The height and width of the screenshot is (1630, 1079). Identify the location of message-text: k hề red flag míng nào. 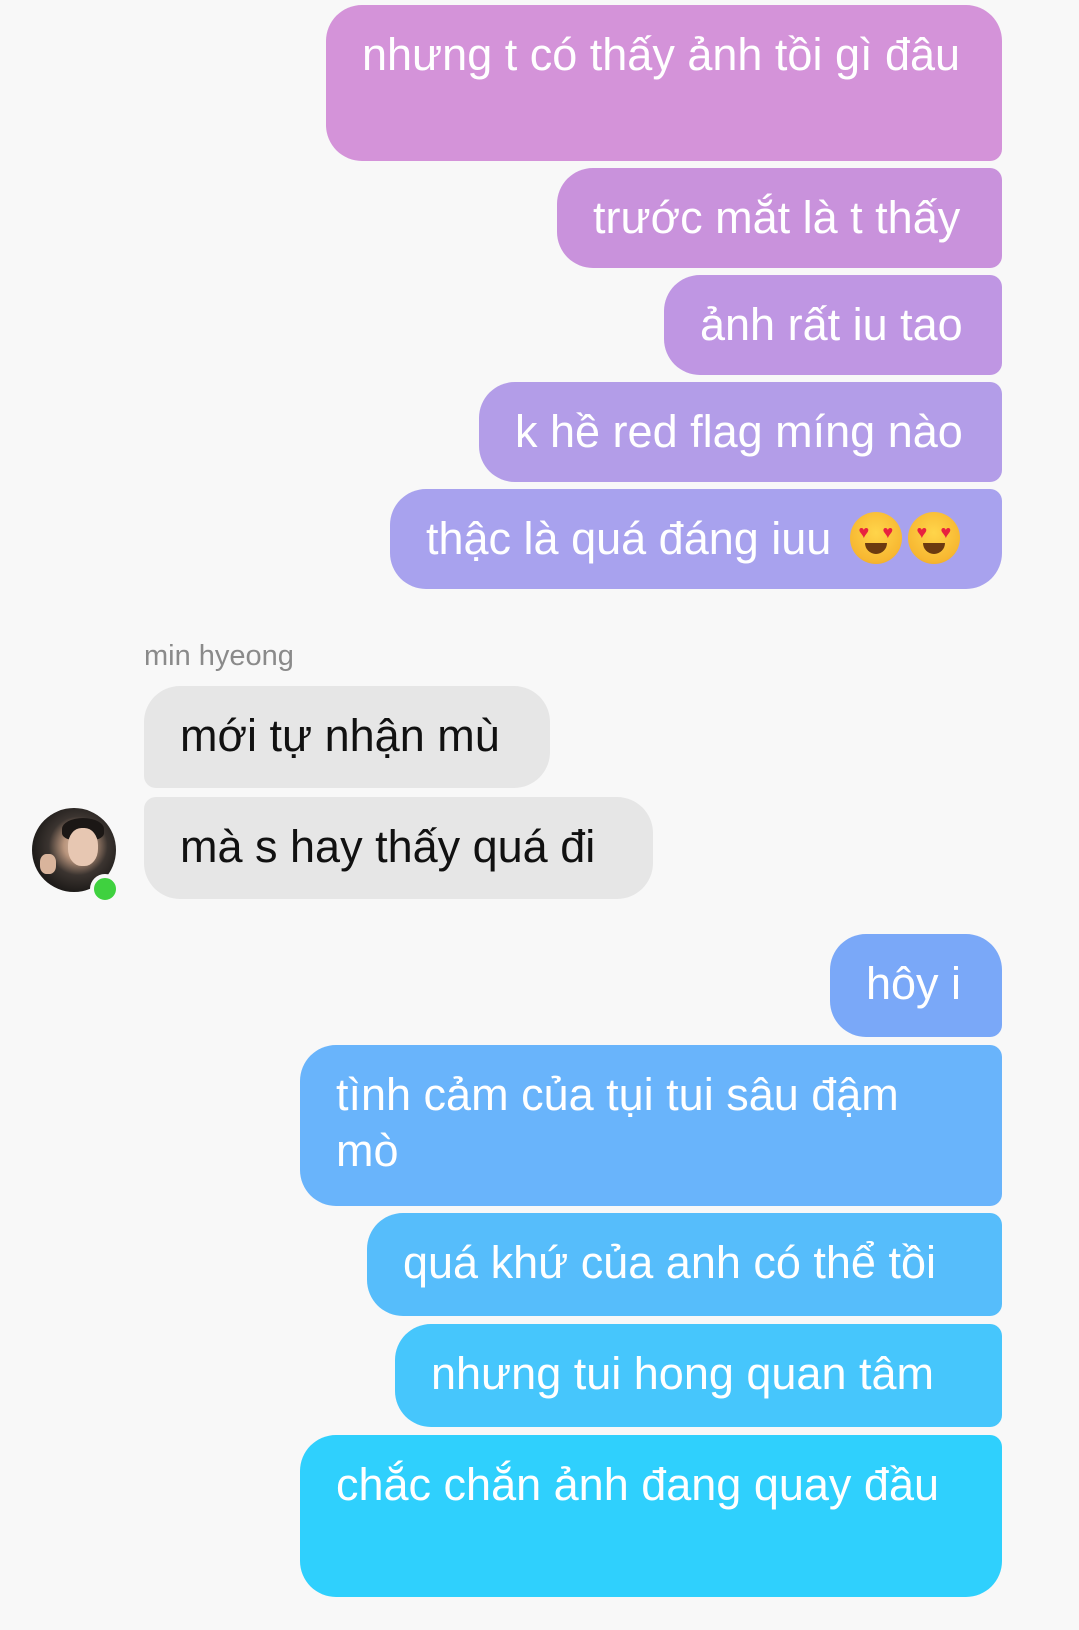
(739, 431).